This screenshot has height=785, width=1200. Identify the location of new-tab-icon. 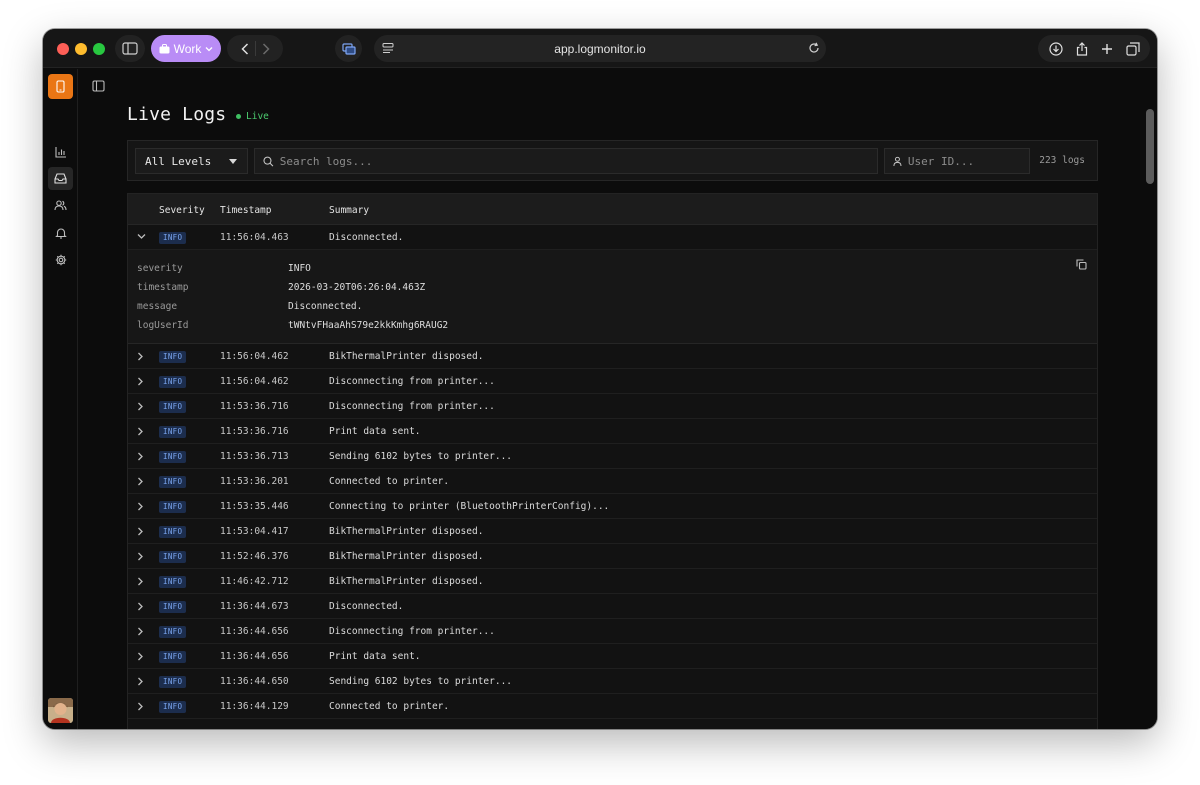
(1107, 49).